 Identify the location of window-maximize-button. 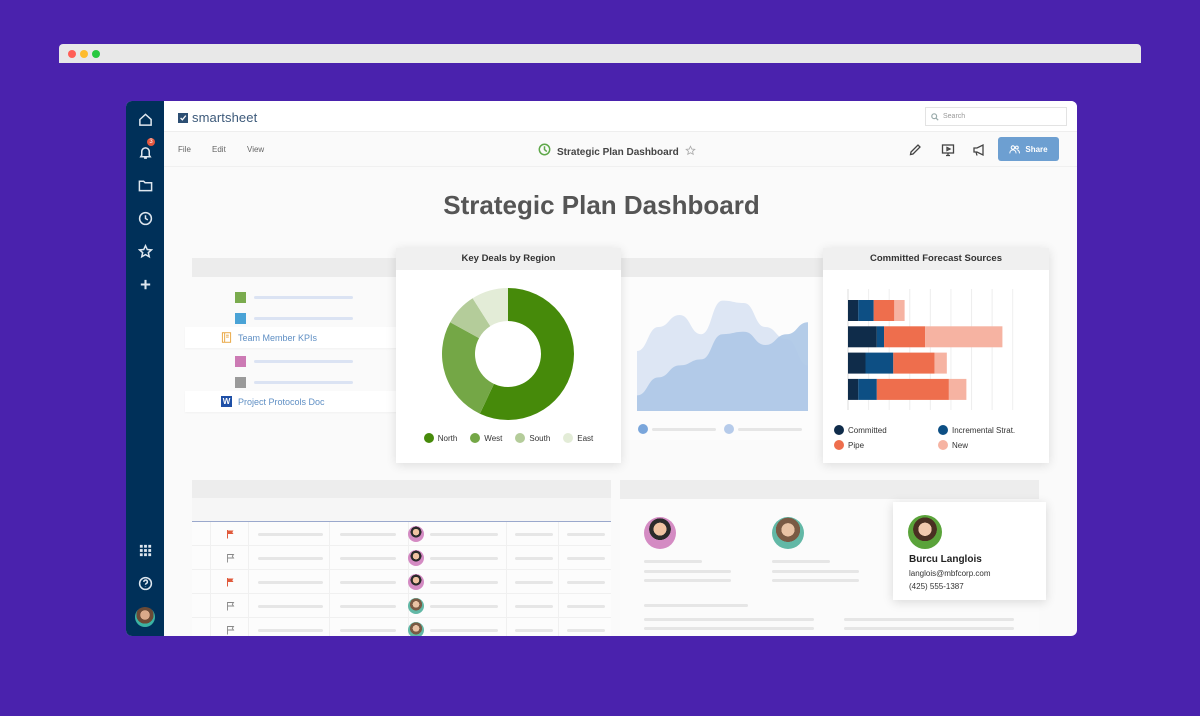
(96, 54).